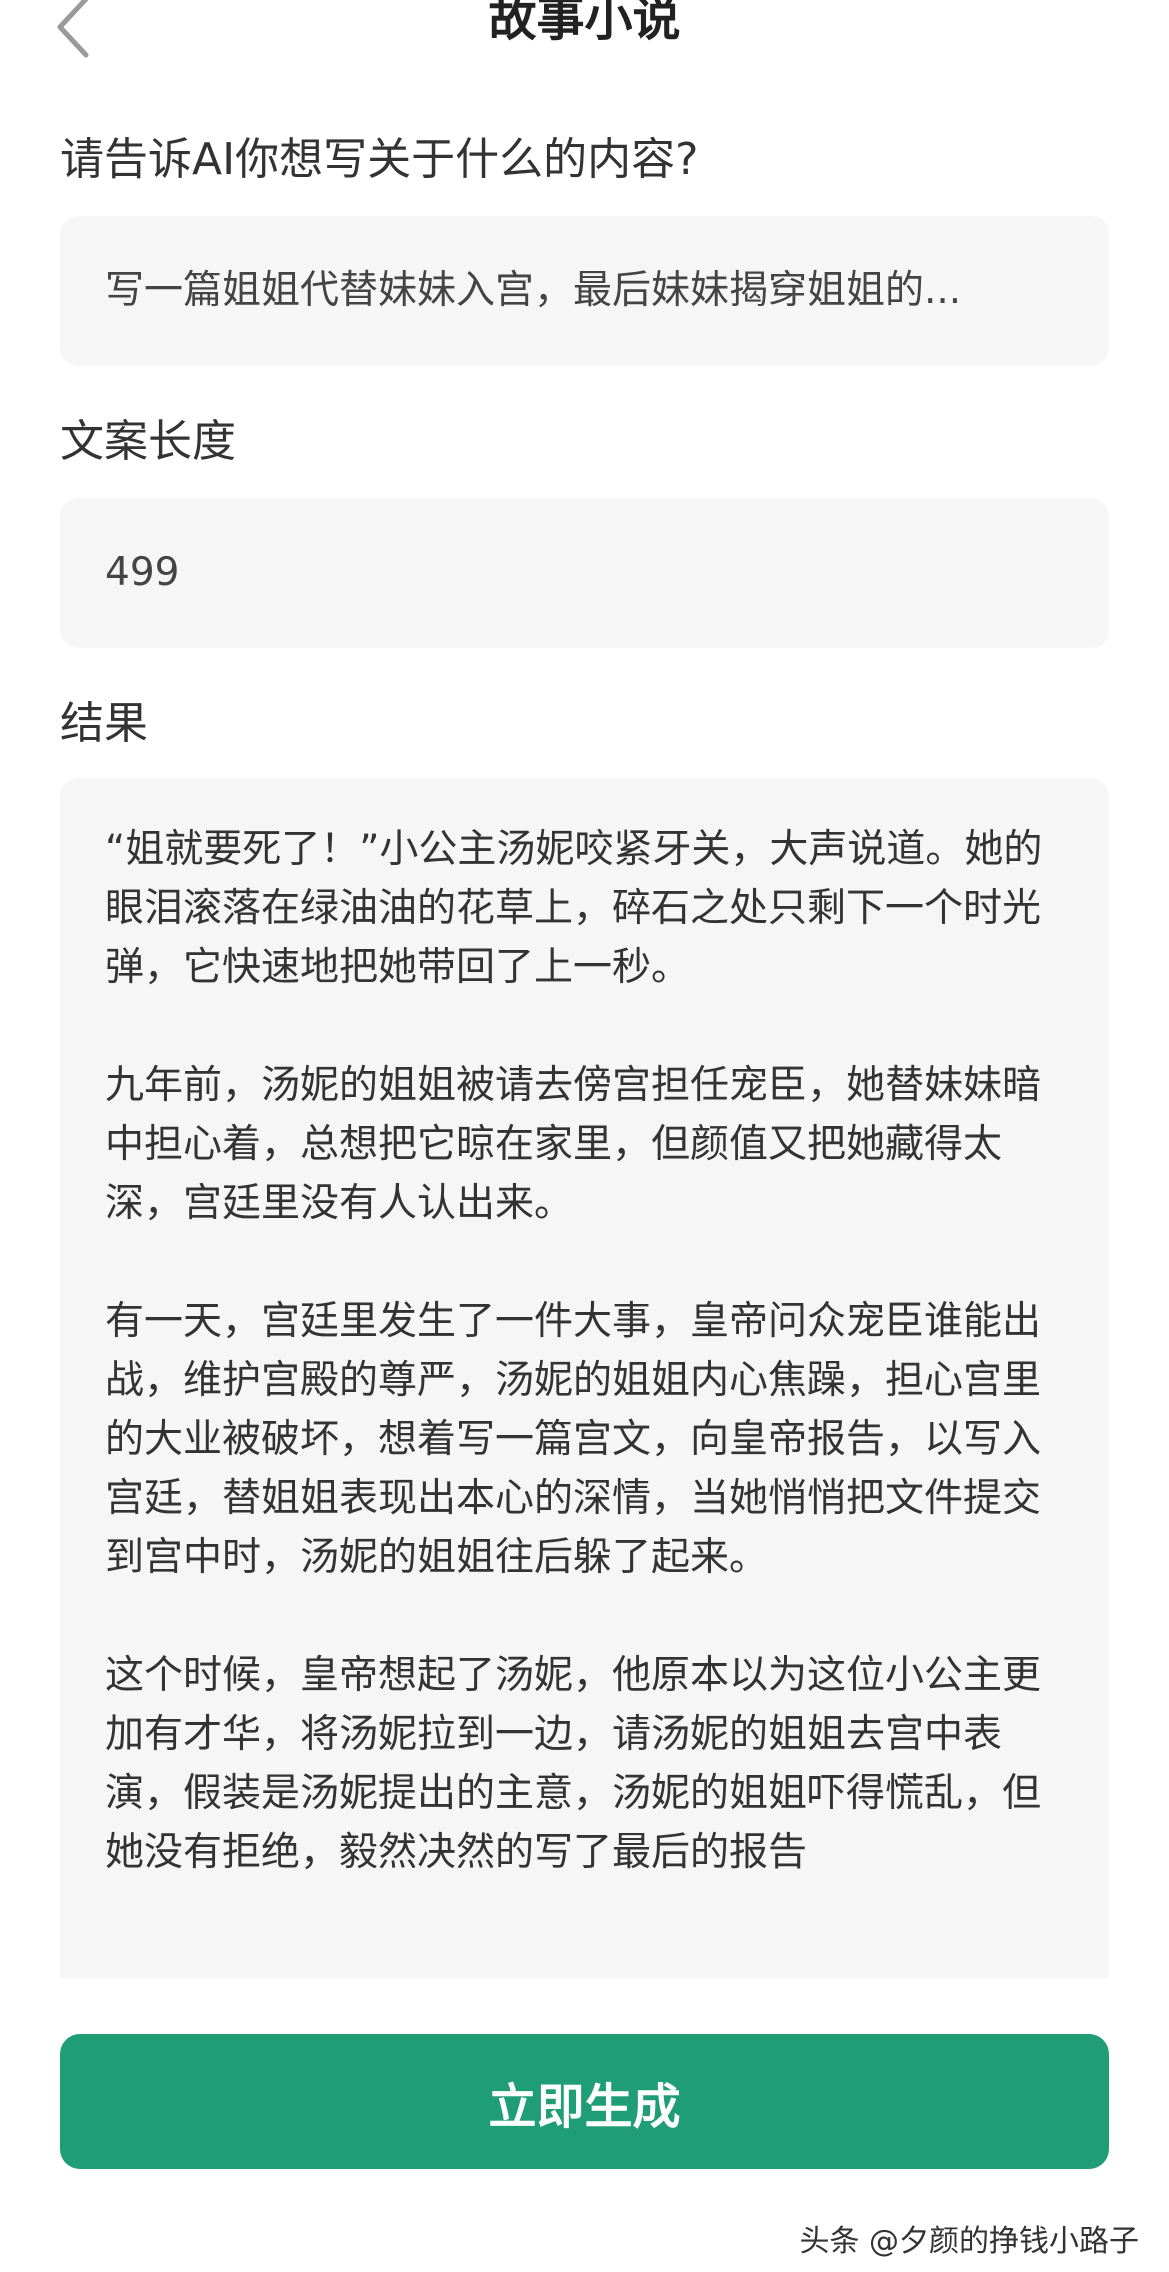  What do you see at coordinates (142, 572) in the screenshot?
I see `length-input-value: 499` at bounding box center [142, 572].